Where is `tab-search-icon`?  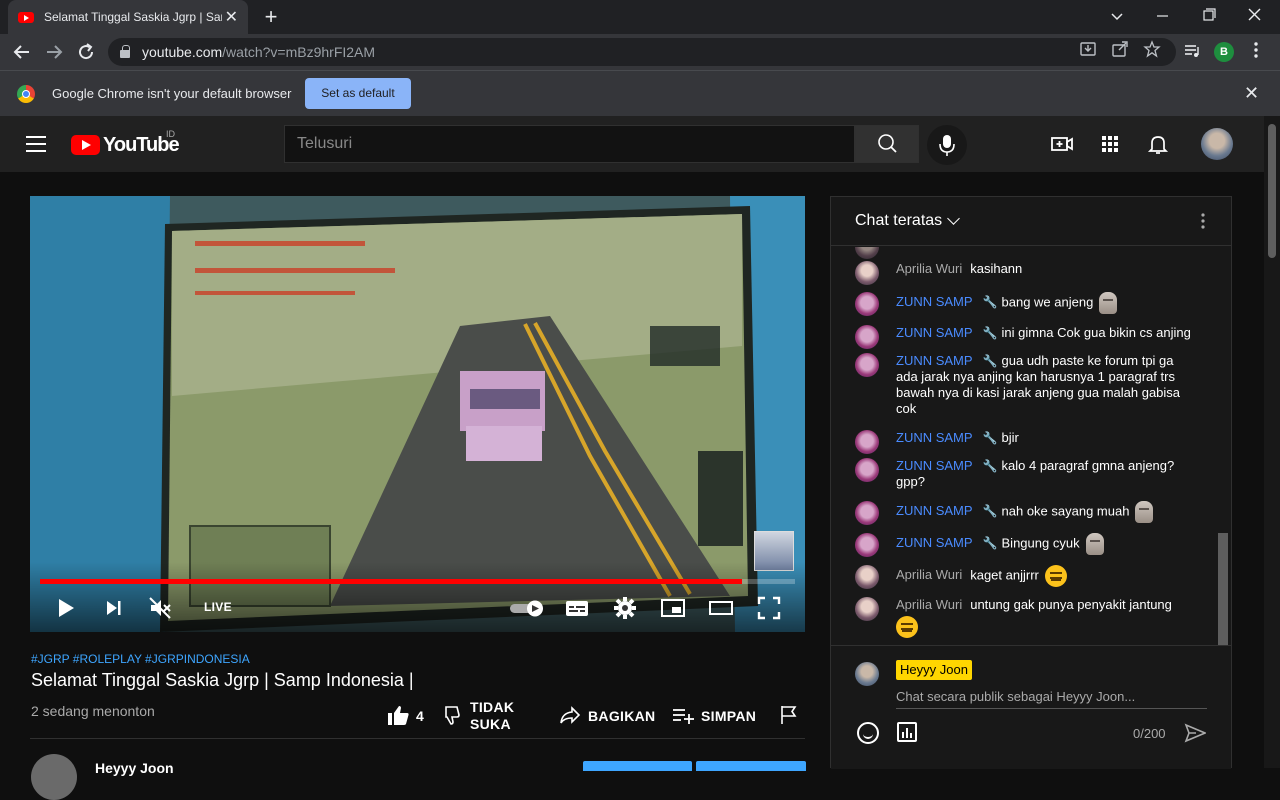
tab-search-icon is located at coordinates (1117, 17).